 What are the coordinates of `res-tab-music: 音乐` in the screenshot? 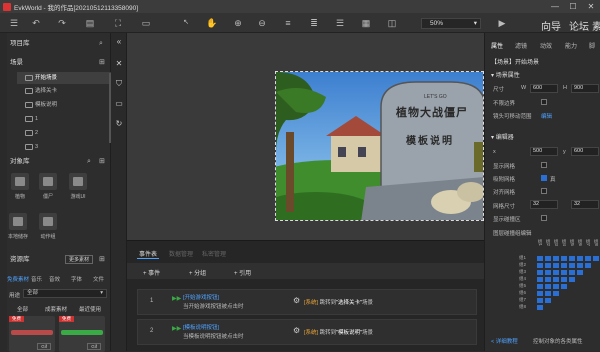 It's located at (36, 279).